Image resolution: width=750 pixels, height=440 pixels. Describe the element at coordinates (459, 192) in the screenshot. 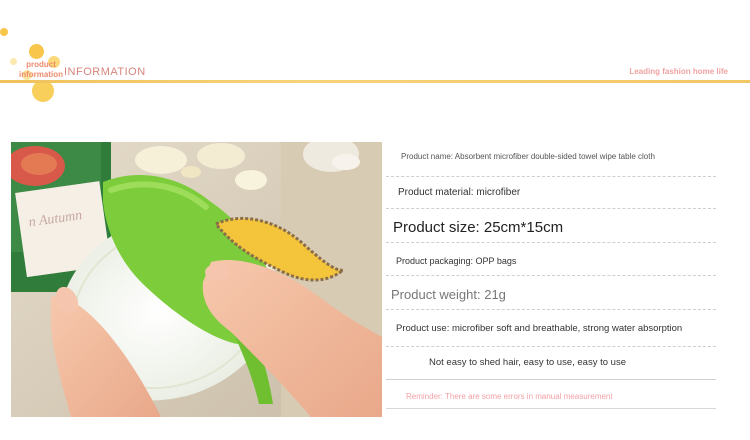

I see `spec-material: Product material: microfiber` at that location.